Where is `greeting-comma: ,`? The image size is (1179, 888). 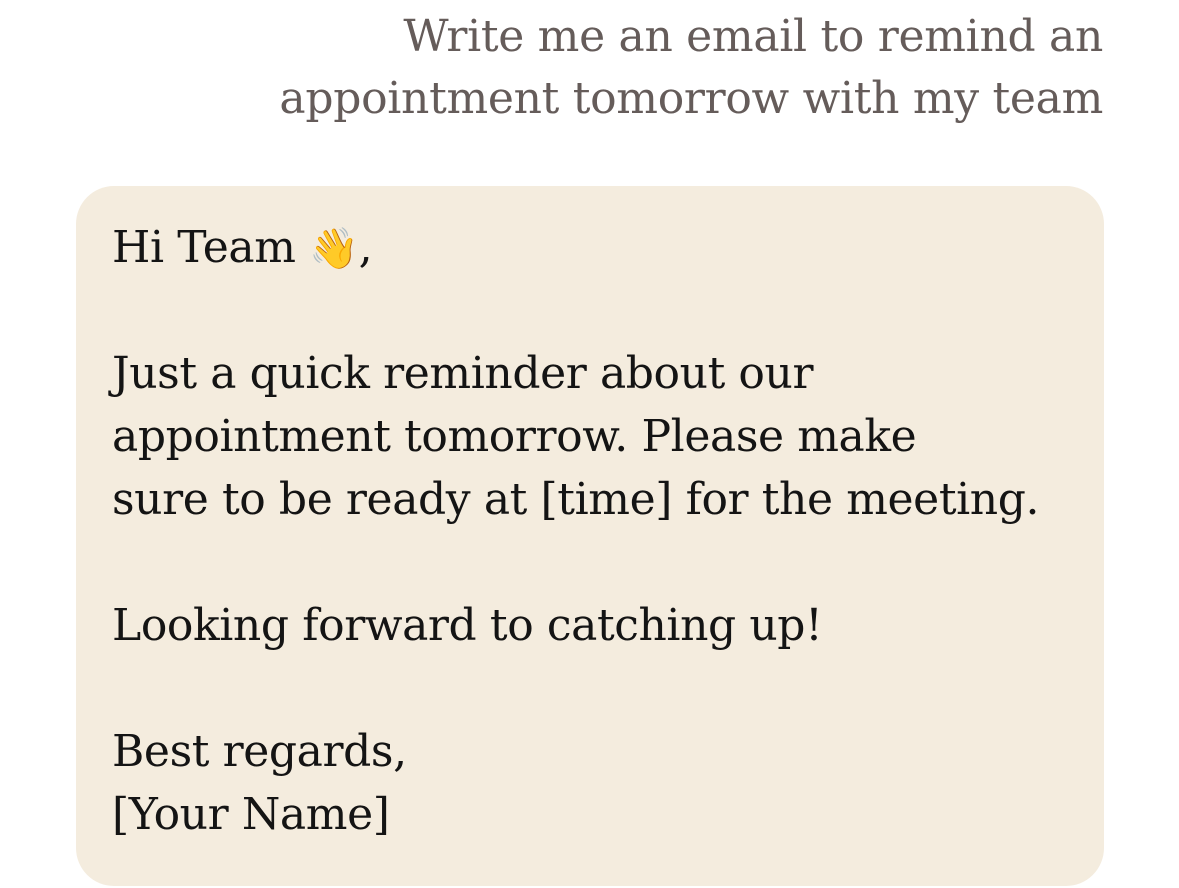
greeting-comma: , is located at coordinates (365, 247).